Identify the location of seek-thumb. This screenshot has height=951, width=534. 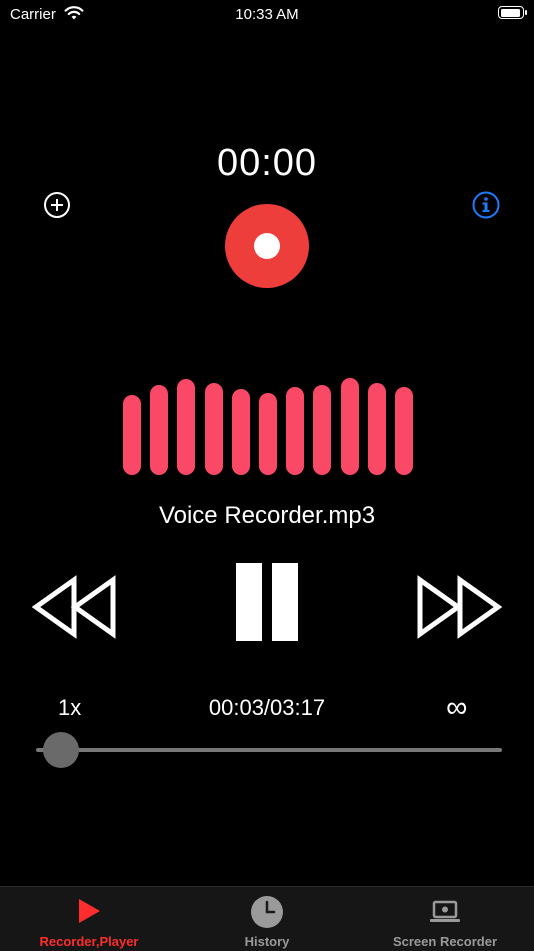
(60, 750).